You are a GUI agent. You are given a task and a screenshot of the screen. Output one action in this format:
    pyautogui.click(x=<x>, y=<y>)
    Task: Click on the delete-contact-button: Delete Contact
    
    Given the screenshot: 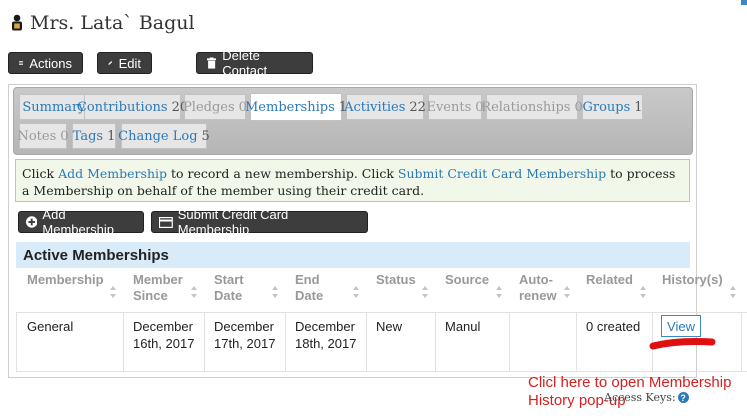 What is the action you would take?
    pyautogui.click(x=254, y=63)
    